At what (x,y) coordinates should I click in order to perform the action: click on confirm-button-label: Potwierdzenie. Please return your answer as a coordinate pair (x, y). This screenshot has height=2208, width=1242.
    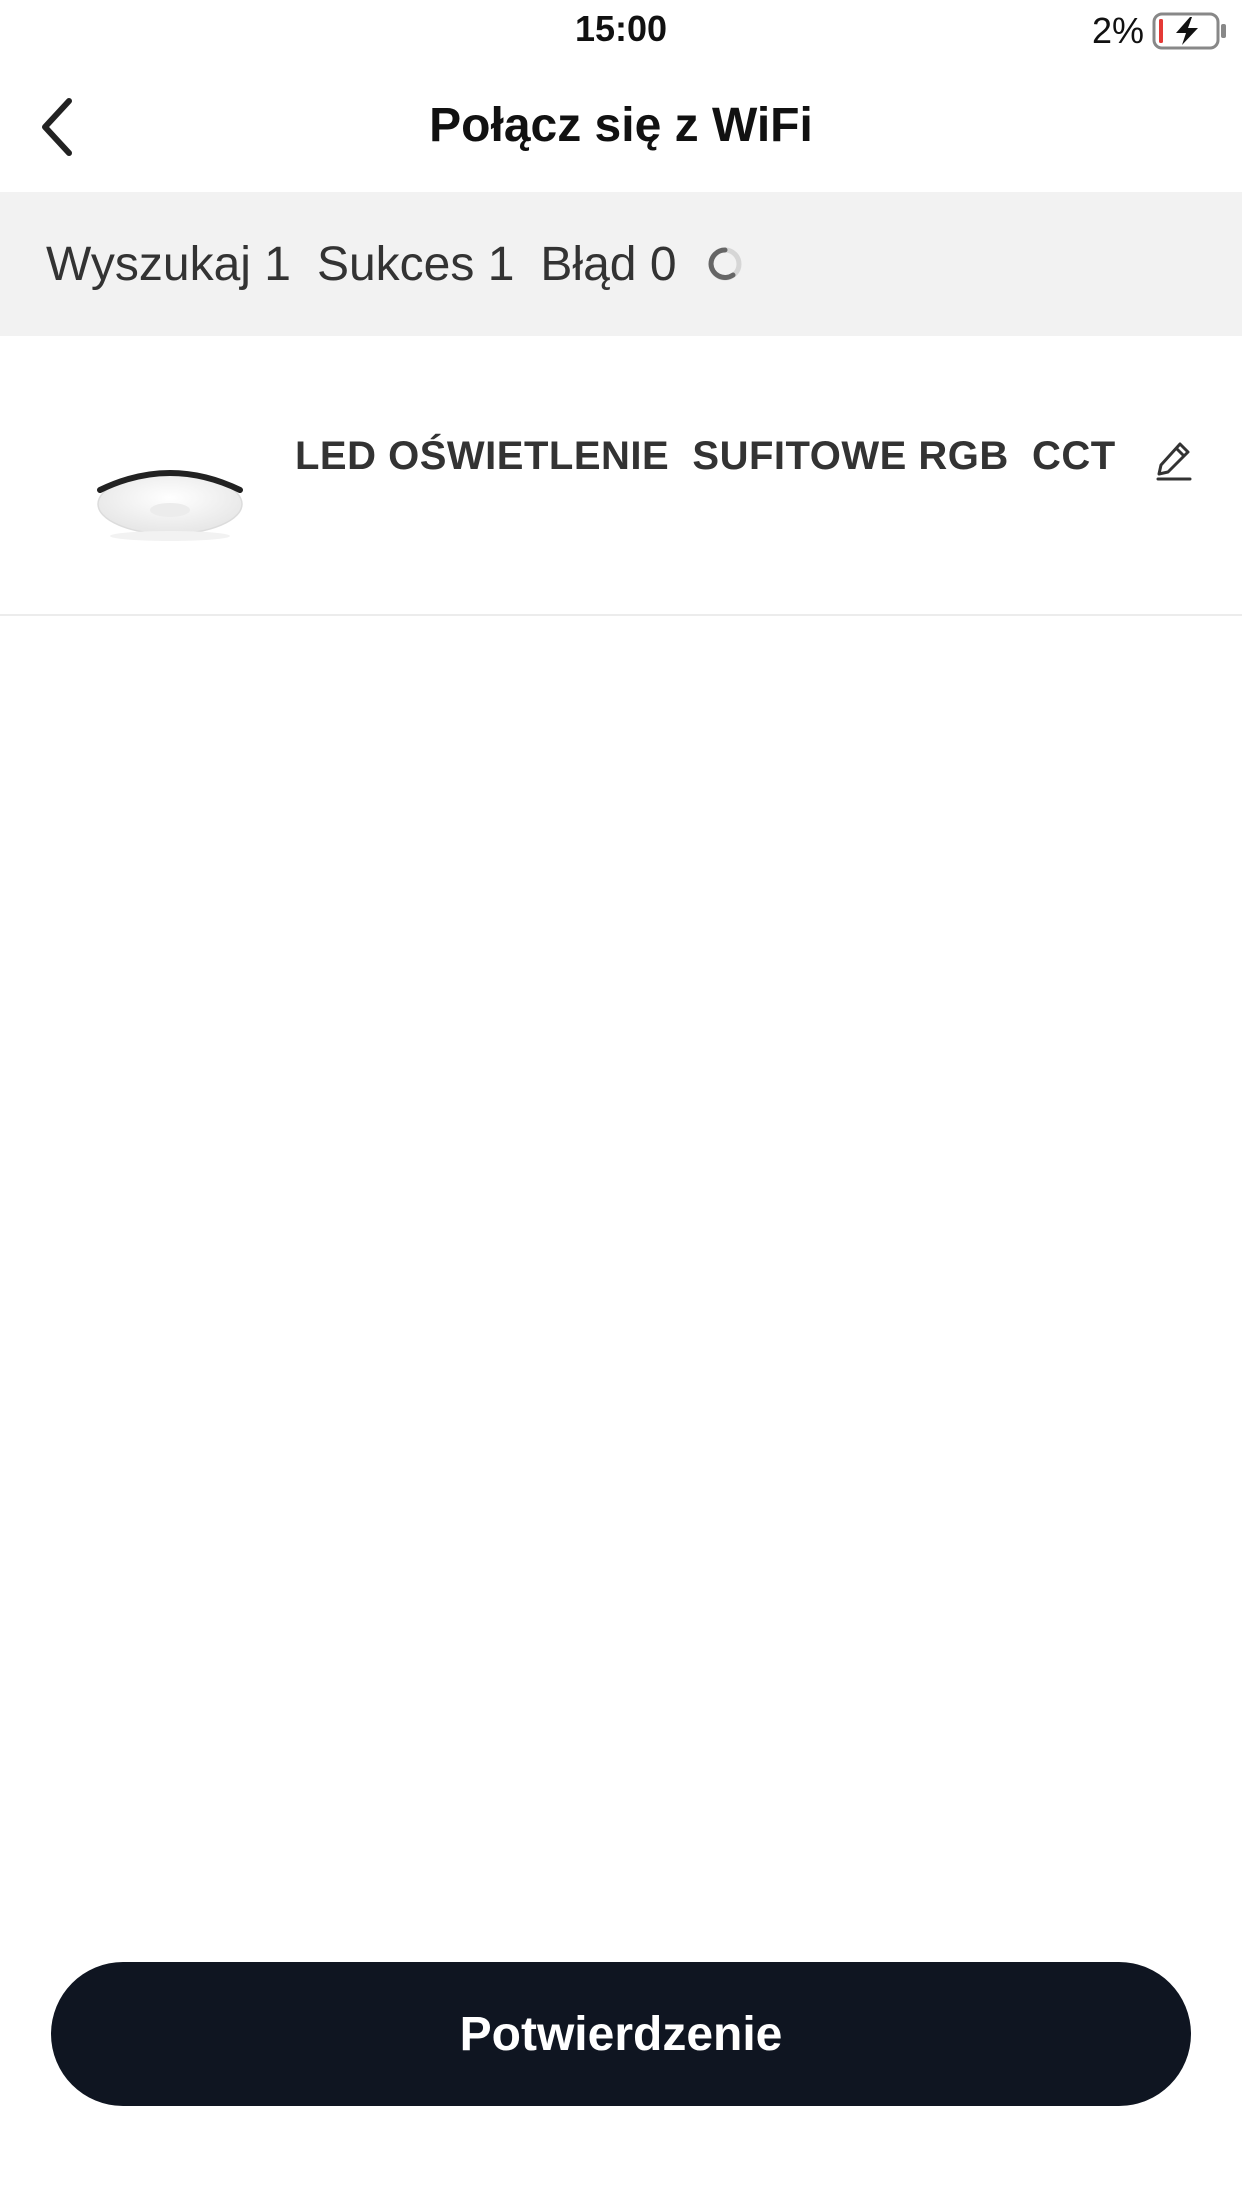
    Looking at the image, I should click on (621, 2034).